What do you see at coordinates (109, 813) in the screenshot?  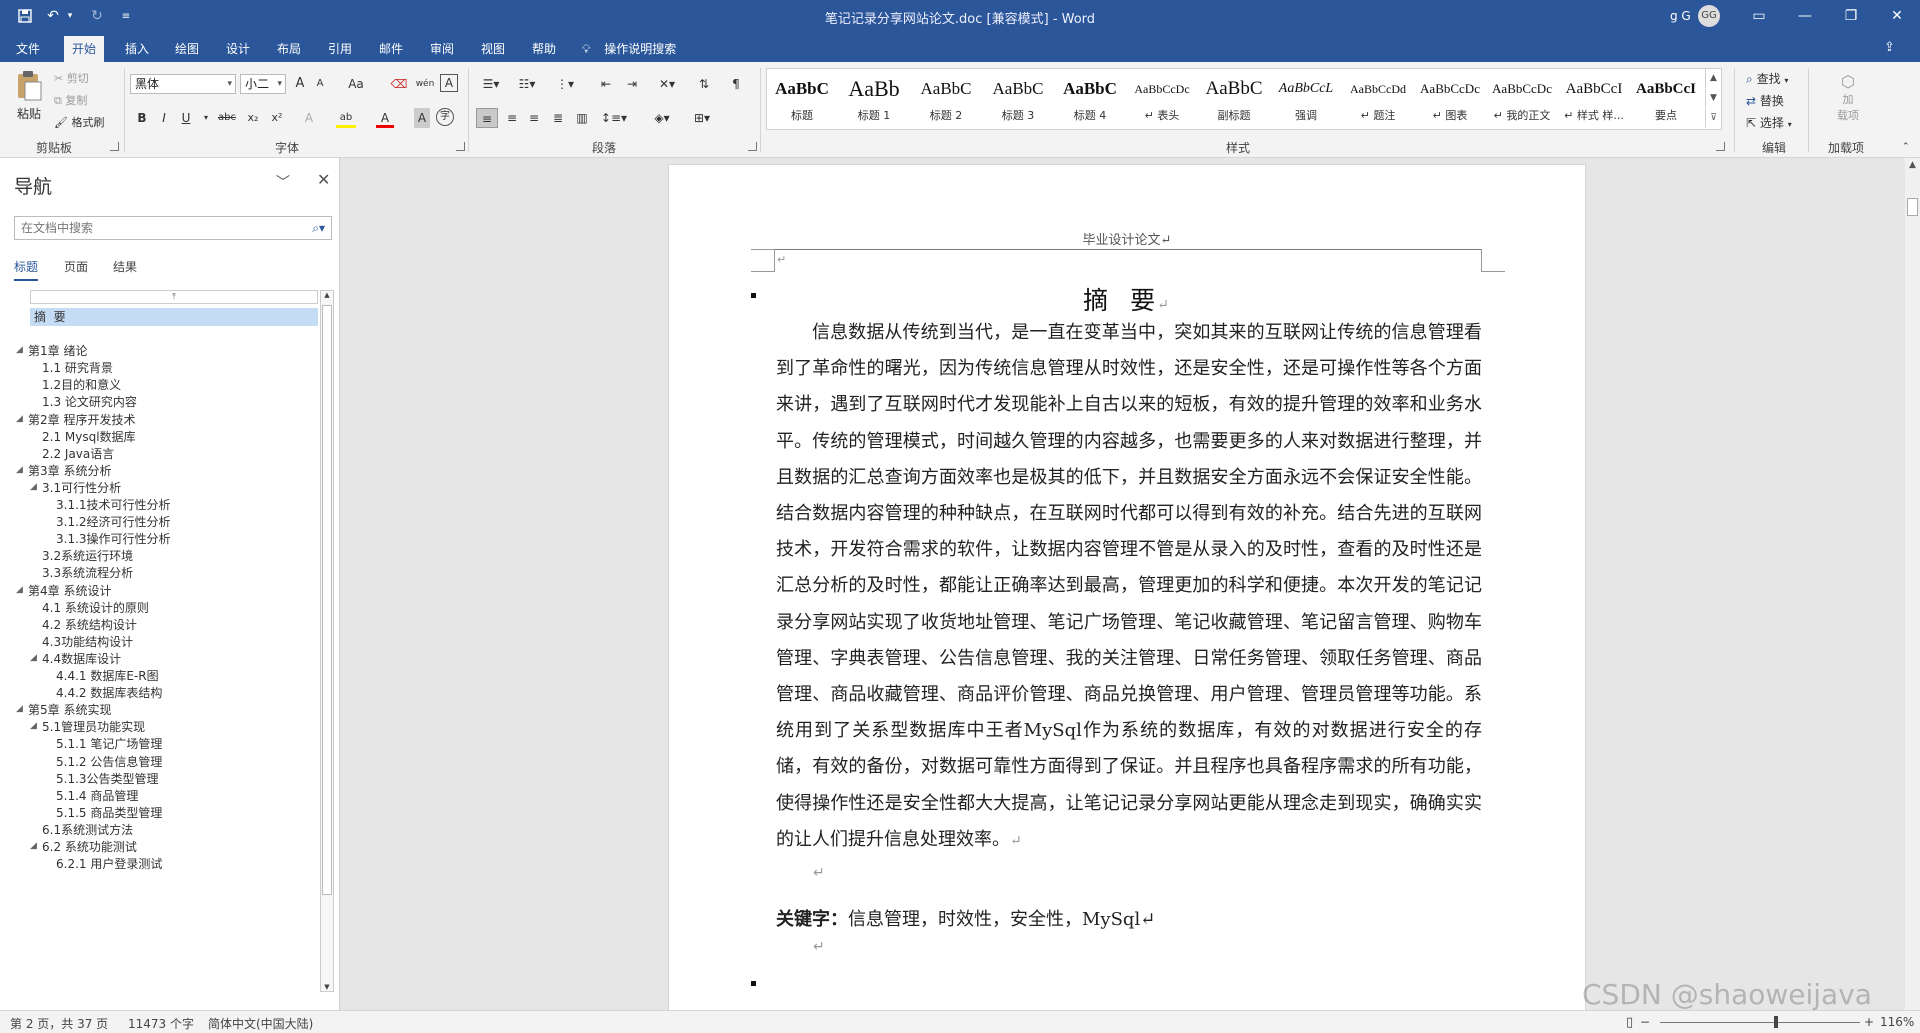 I see `nav-heading-item: 5.1.5 商品类型管理` at bounding box center [109, 813].